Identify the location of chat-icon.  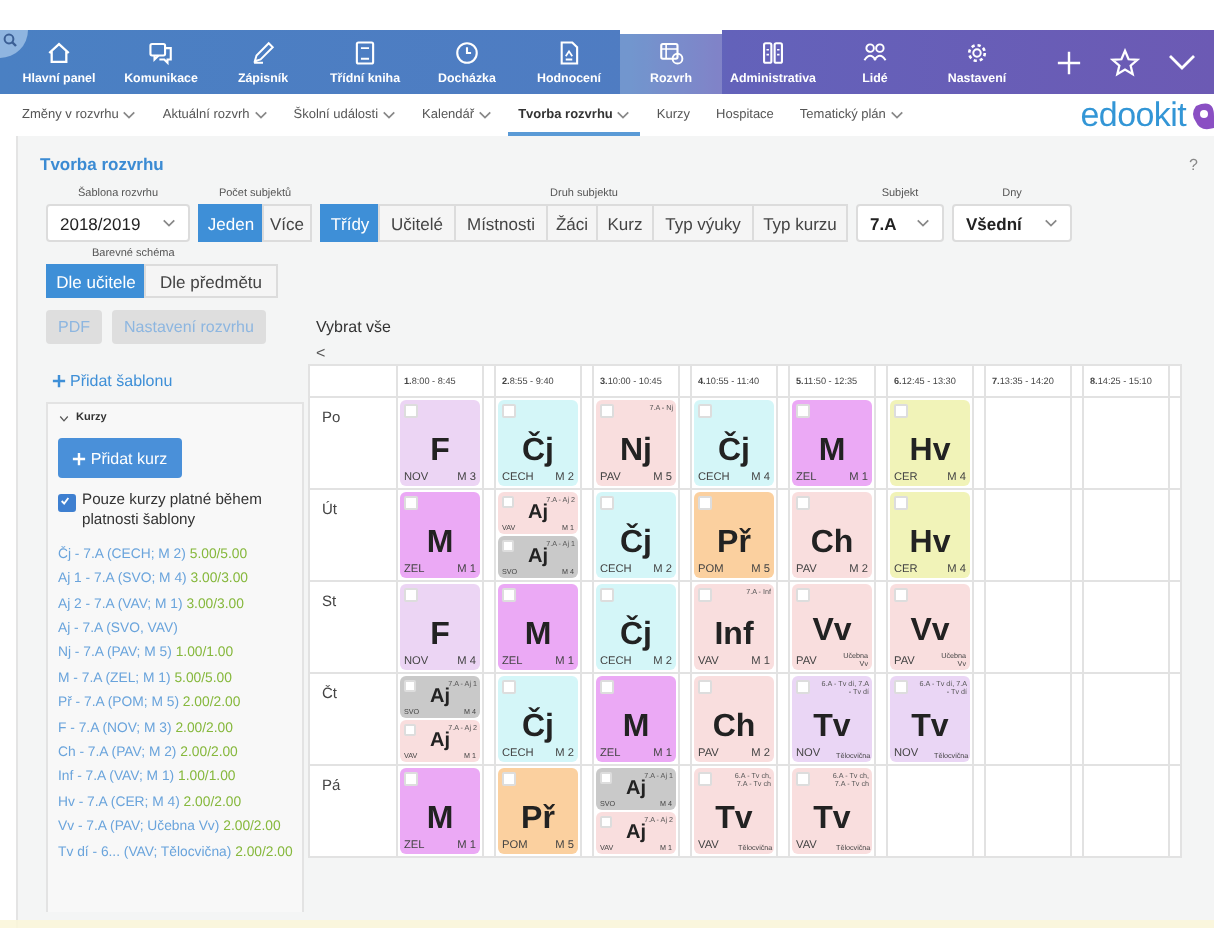
(161, 52).